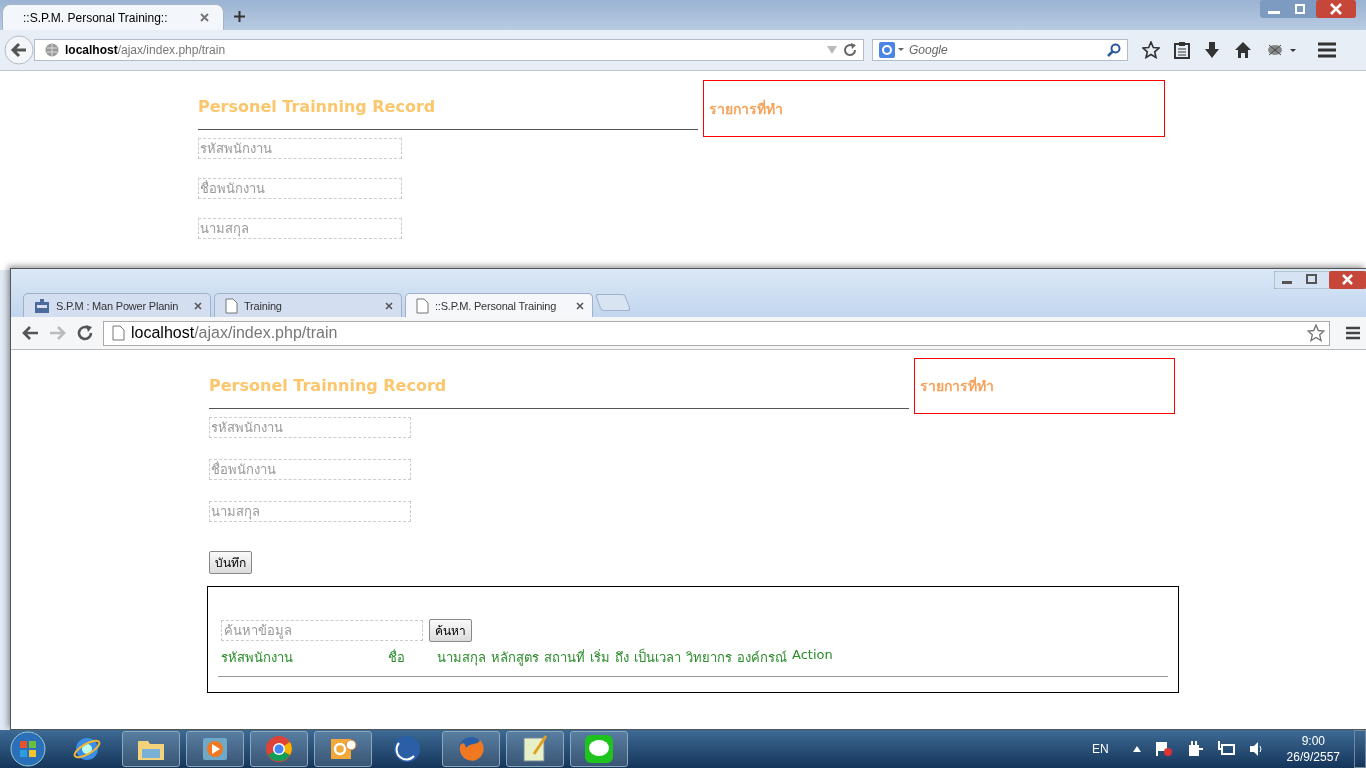 This screenshot has width=1366, height=768. I want to click on home-icon, so click(1243, 50).